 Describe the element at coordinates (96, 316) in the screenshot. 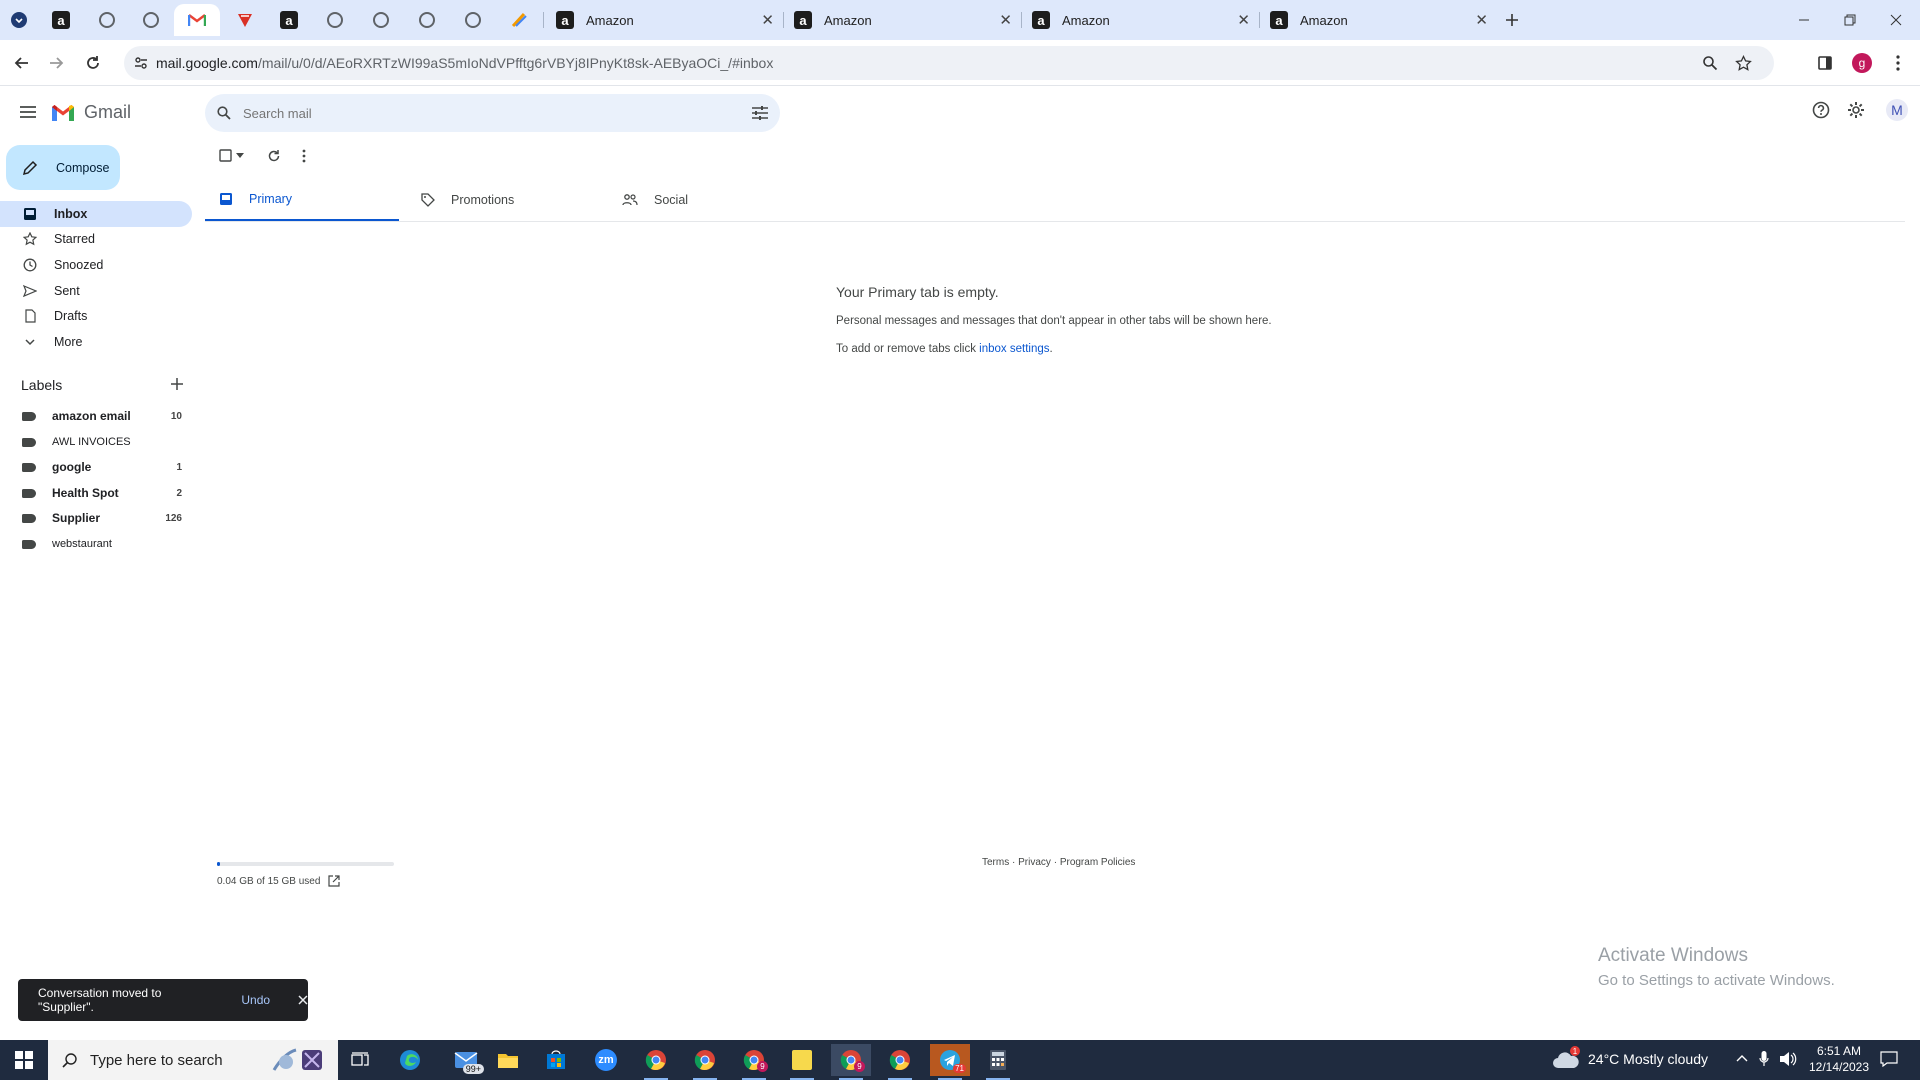

I see `nav-item-drafts: Drafts` at that location.